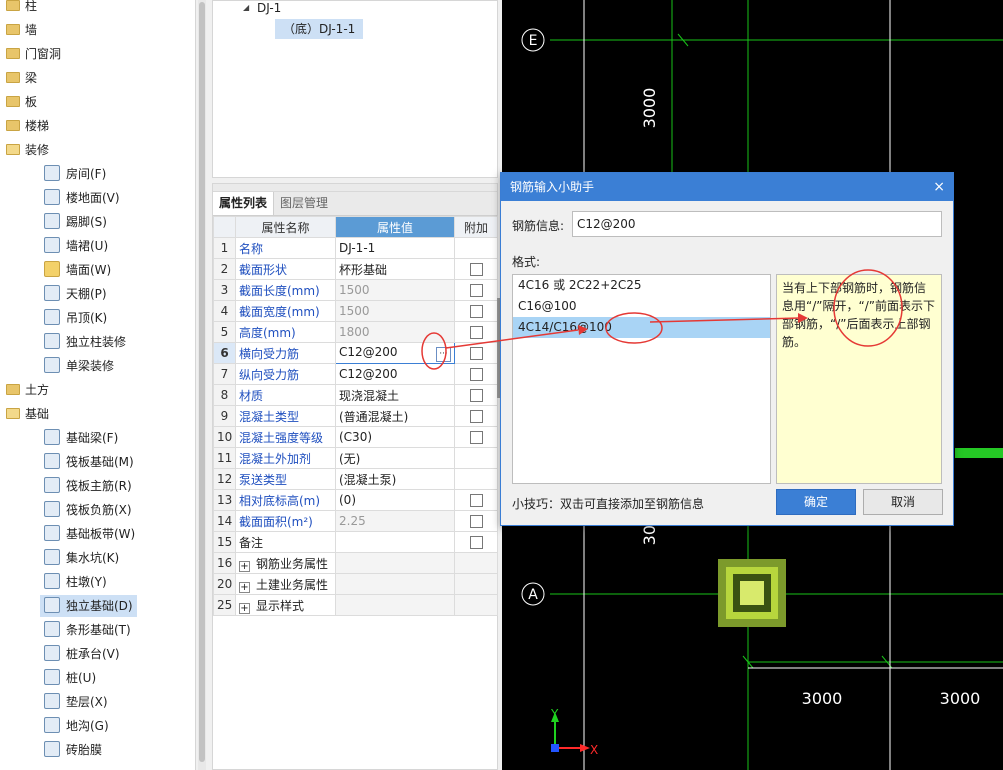 This screenshot has height=770, width=1003. I want to click on tree-item-column-decor: 独立柱装修, so click(85, 342).